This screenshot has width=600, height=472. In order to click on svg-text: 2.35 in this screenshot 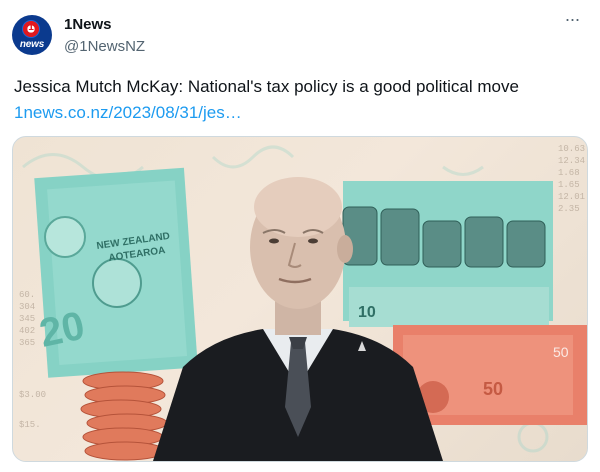, I will do `click(569, 209)`.